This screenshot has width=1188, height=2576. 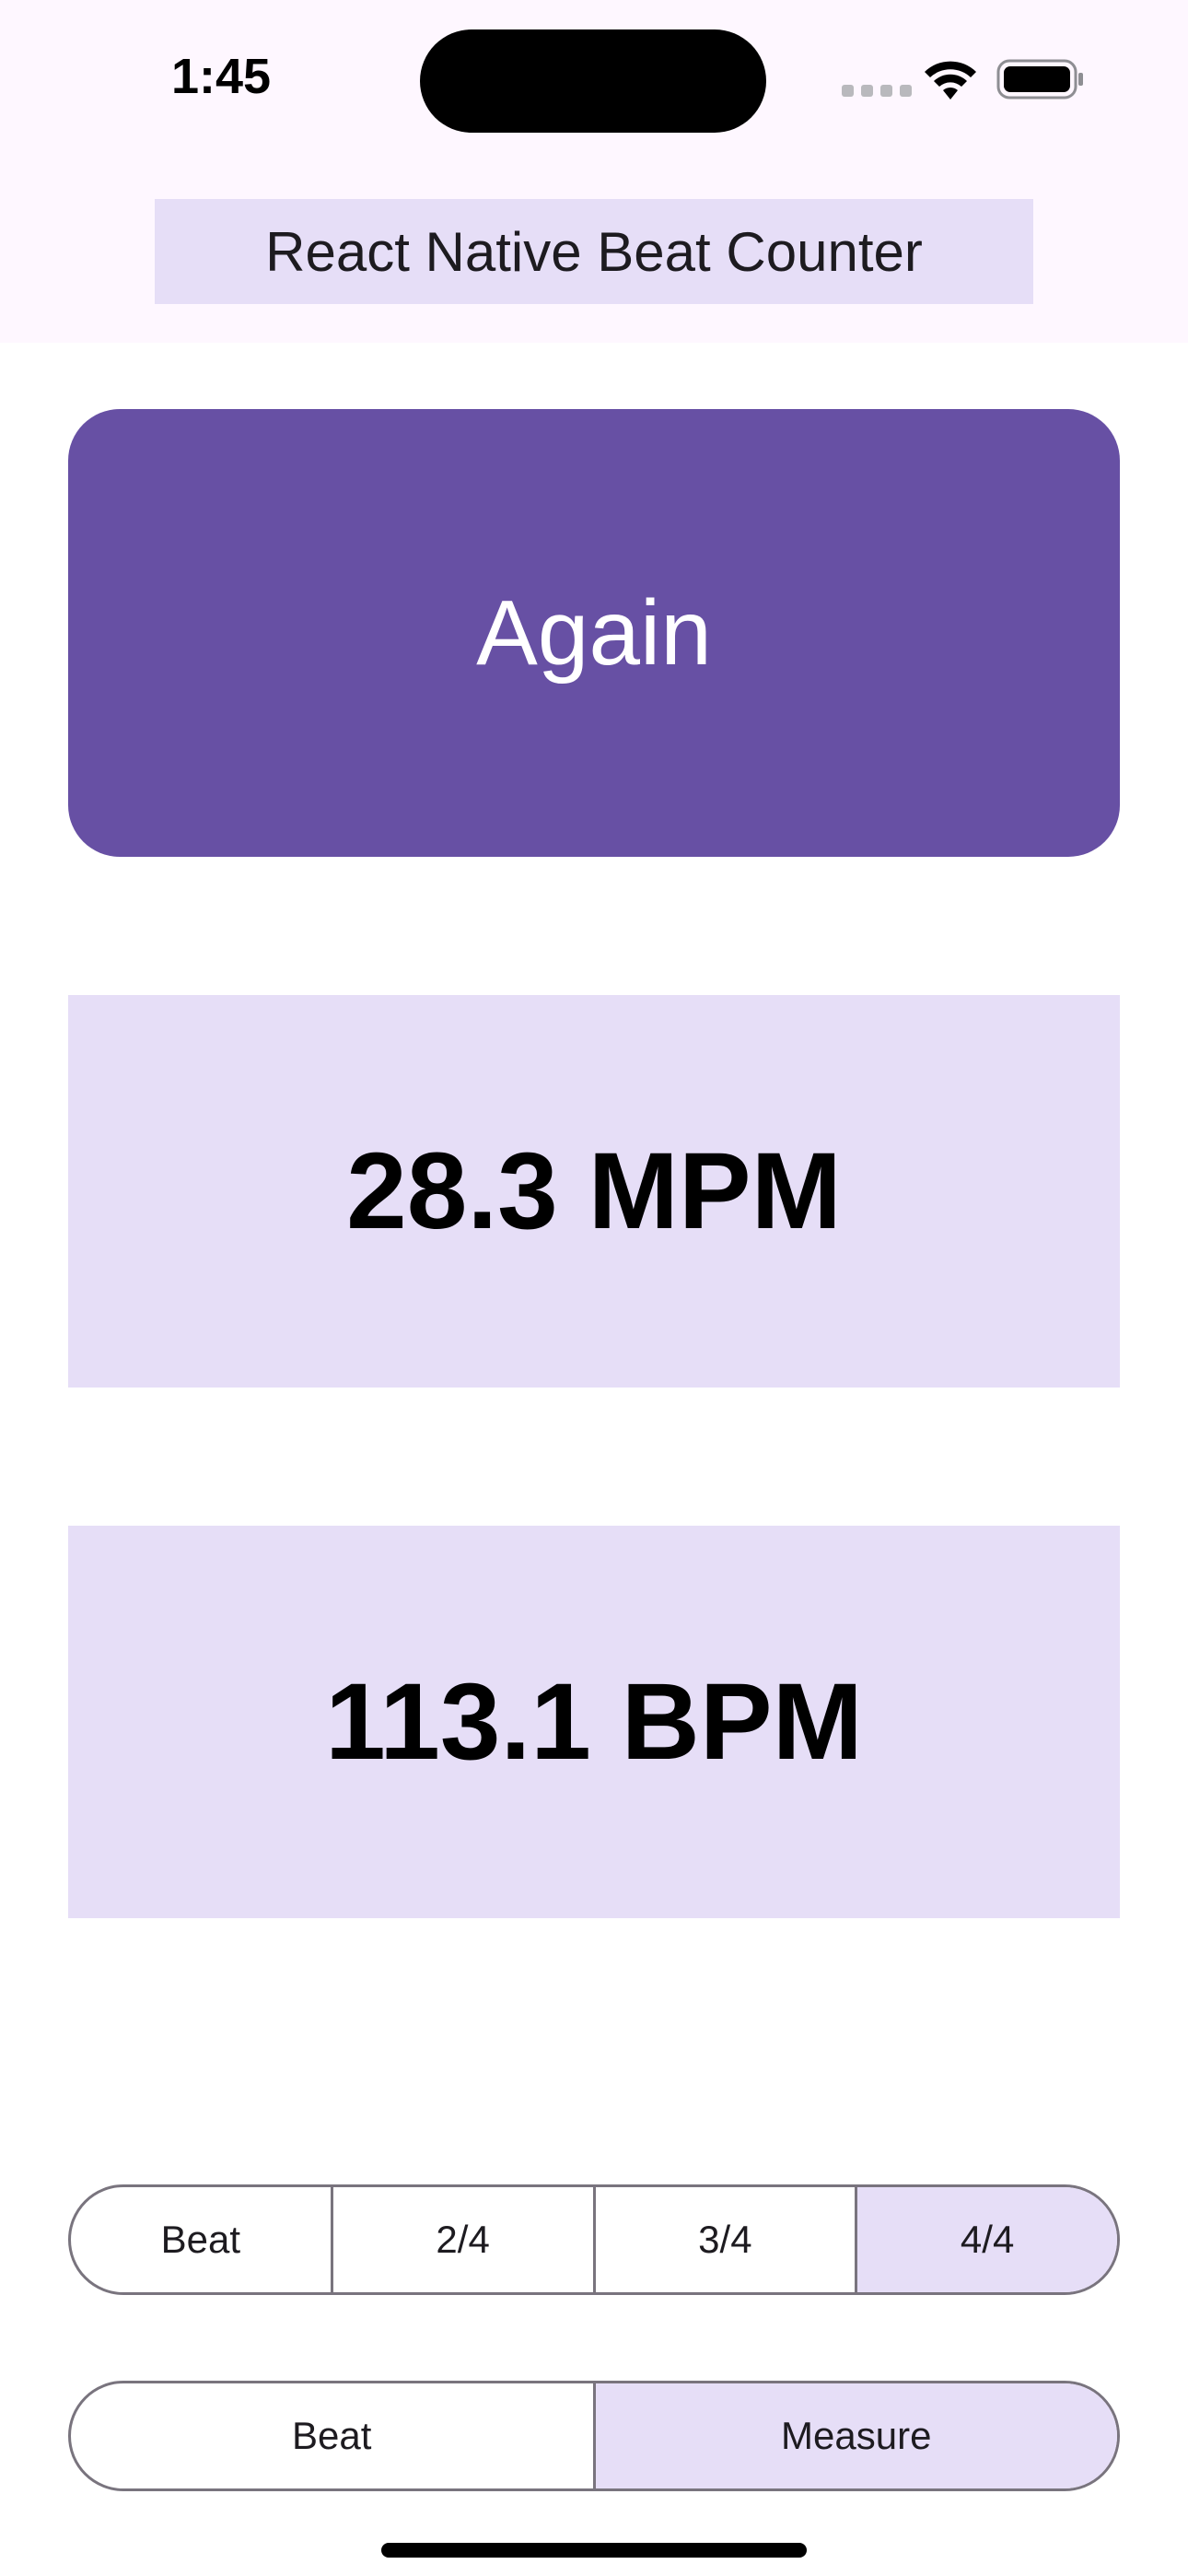 What do you see at coordinates (593, 81) in the screenshot?
I see `dynamic-island` at bounding box center [593, 81].